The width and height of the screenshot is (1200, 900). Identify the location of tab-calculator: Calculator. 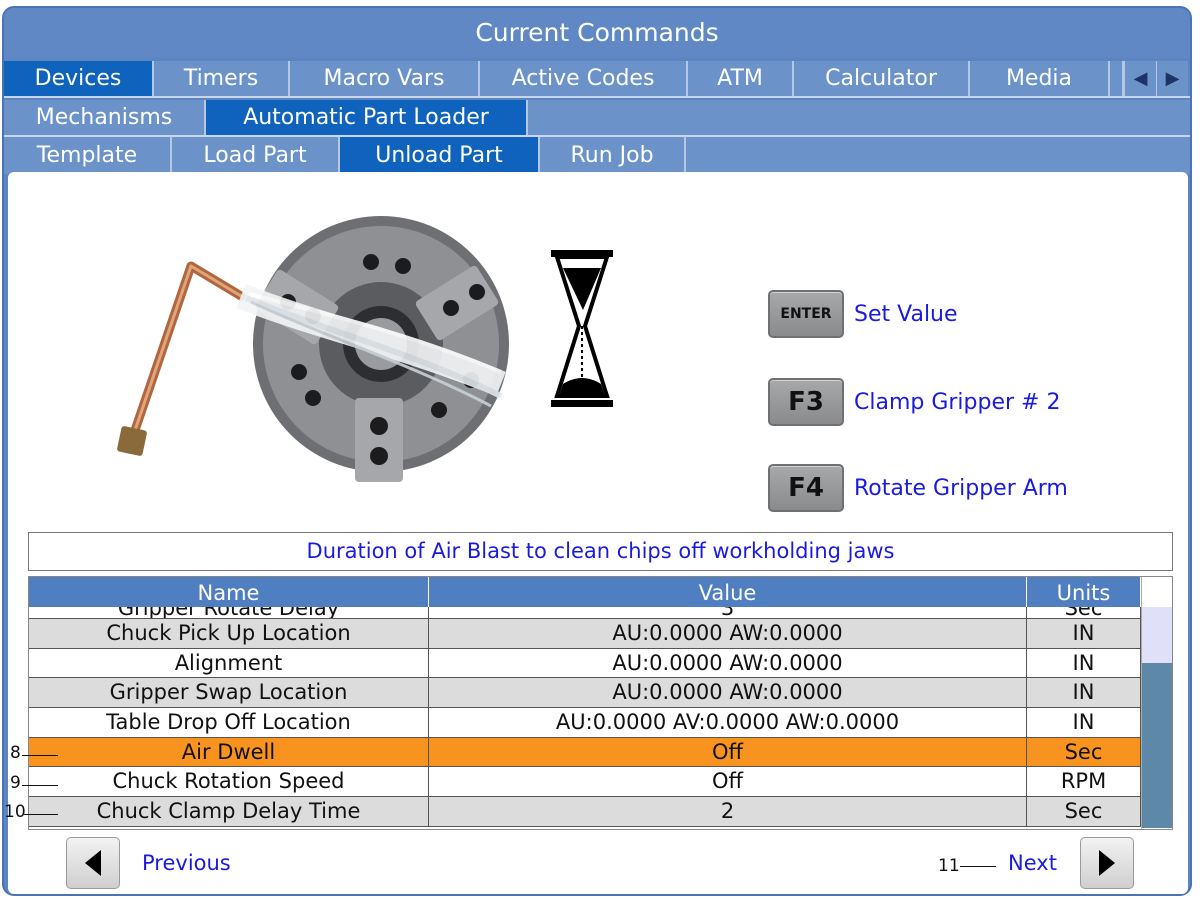
(882, 78).